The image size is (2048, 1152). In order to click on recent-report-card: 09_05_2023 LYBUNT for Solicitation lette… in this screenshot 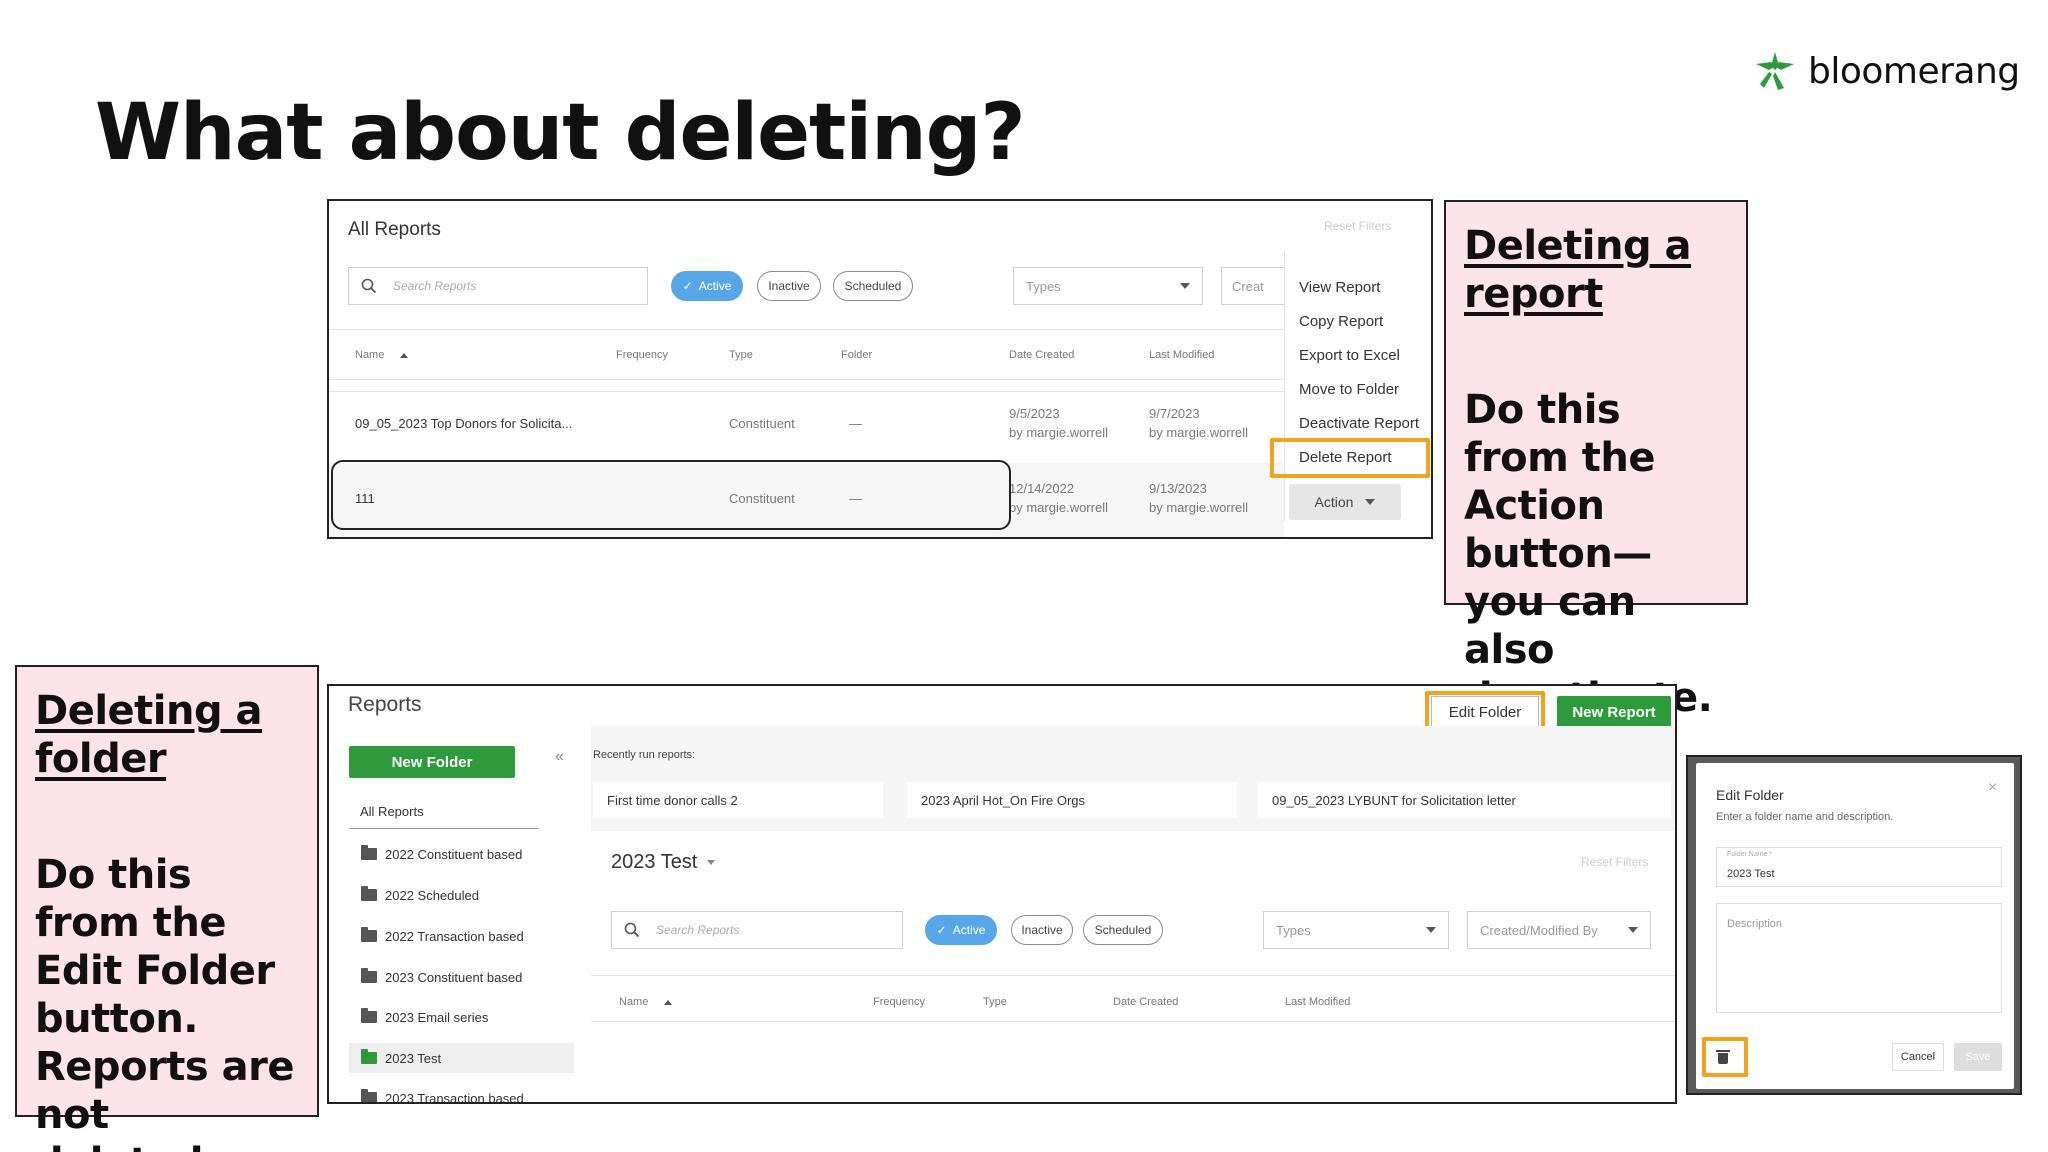, I will do `click(1464, 800)`.